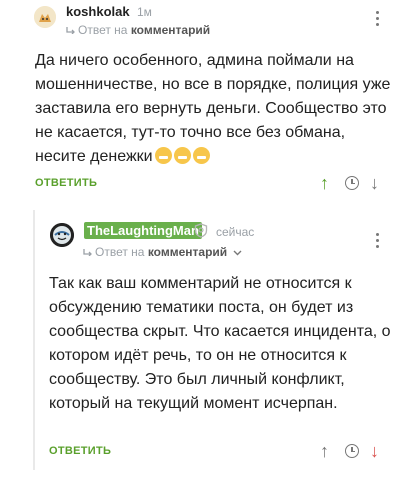  What do you see at coordinates (143, 230) in the screenshot?
I see `comment-author: TheLaughtingMan` at bounding box center [143, 230].